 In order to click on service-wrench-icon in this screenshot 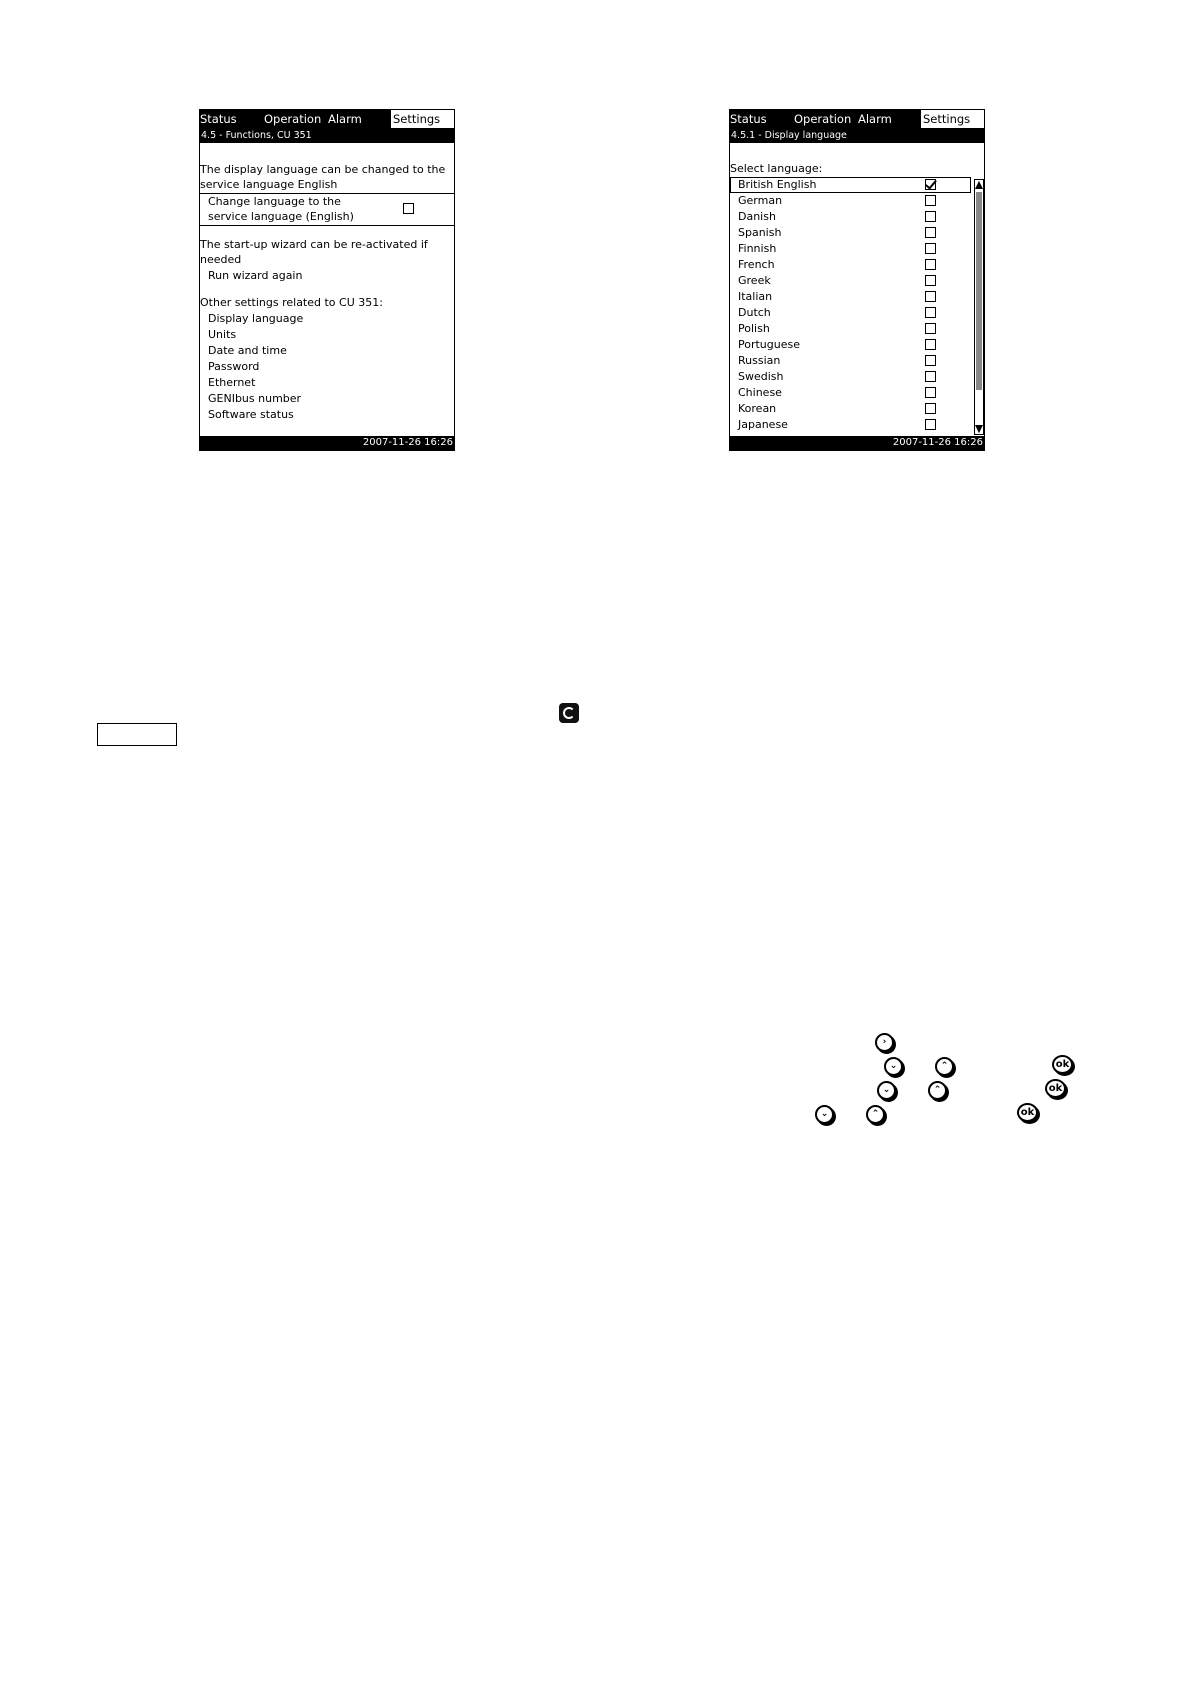, I will do `click(569, 713)`.